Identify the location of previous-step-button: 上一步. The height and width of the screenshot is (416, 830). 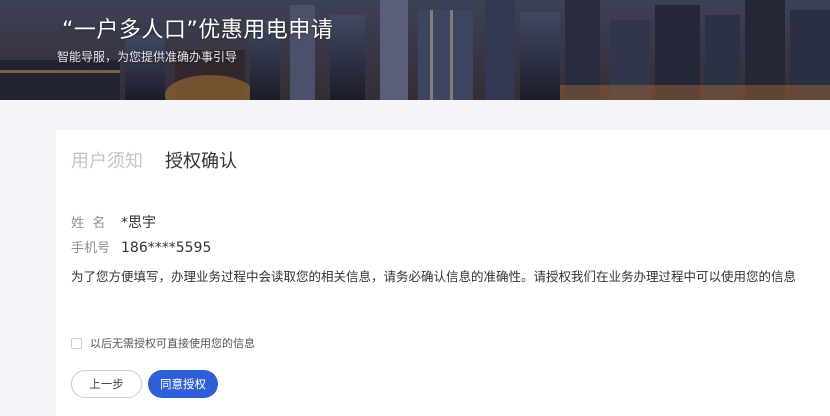
(106, 384).